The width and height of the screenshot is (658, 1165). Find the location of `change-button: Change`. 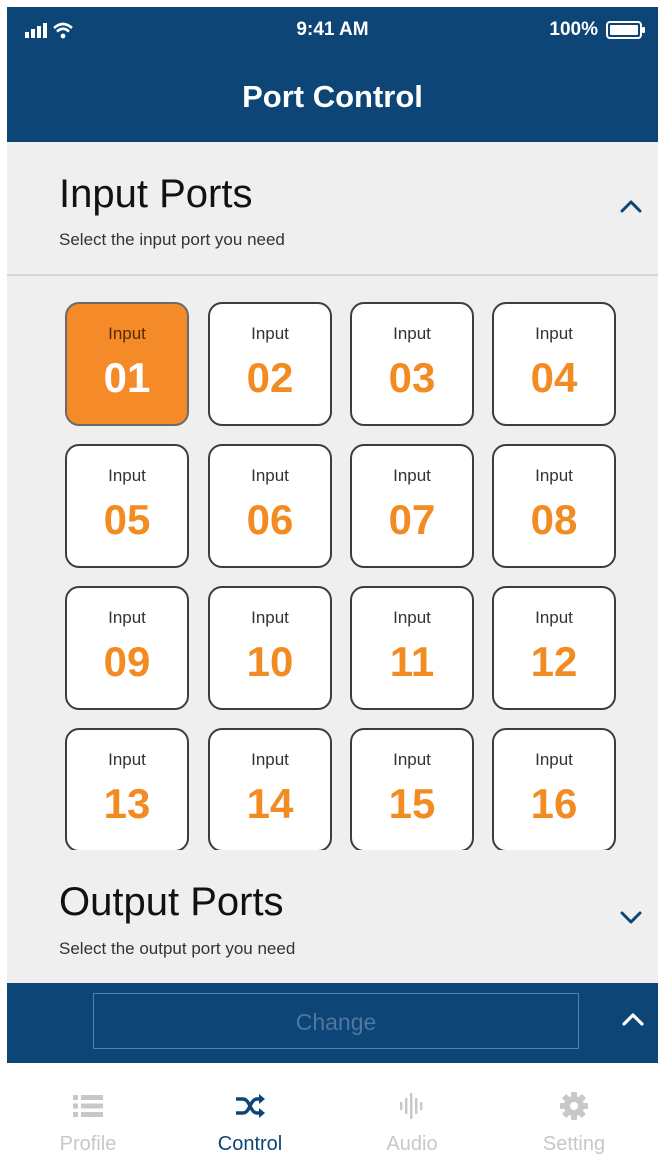

change-button: Change is located at coordinates (336, 1021).